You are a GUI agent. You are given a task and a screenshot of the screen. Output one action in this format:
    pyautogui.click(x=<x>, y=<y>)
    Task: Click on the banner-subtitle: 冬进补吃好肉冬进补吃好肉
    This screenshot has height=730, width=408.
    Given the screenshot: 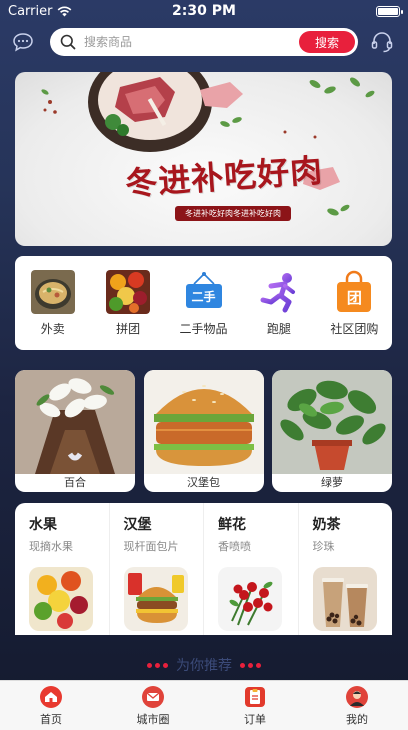 What is the action you would take?
    pyautogui.click(x=233, y=213)
    